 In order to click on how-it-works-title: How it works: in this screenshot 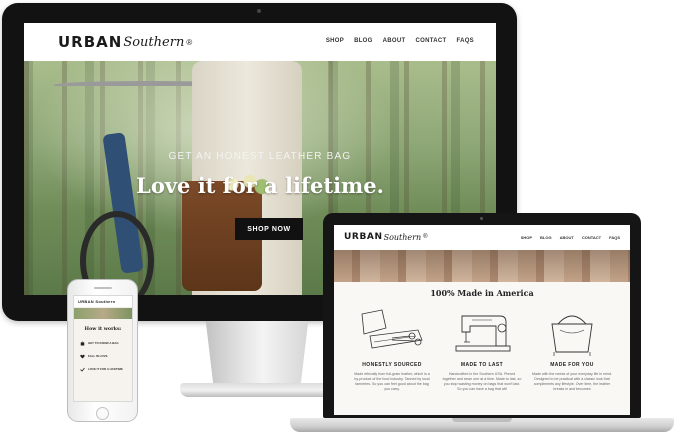, I will do `click(103, 329)`.